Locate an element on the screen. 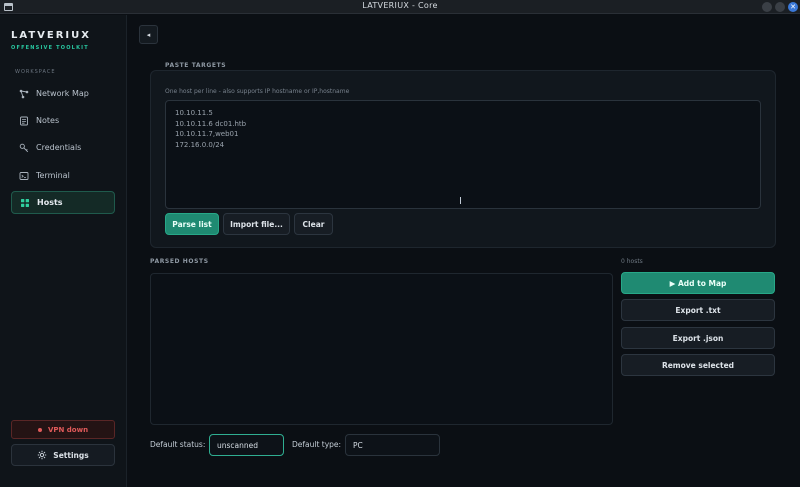 This screenshot has width=800, height=487. hosts-icon is located at coordinates (25, 202).